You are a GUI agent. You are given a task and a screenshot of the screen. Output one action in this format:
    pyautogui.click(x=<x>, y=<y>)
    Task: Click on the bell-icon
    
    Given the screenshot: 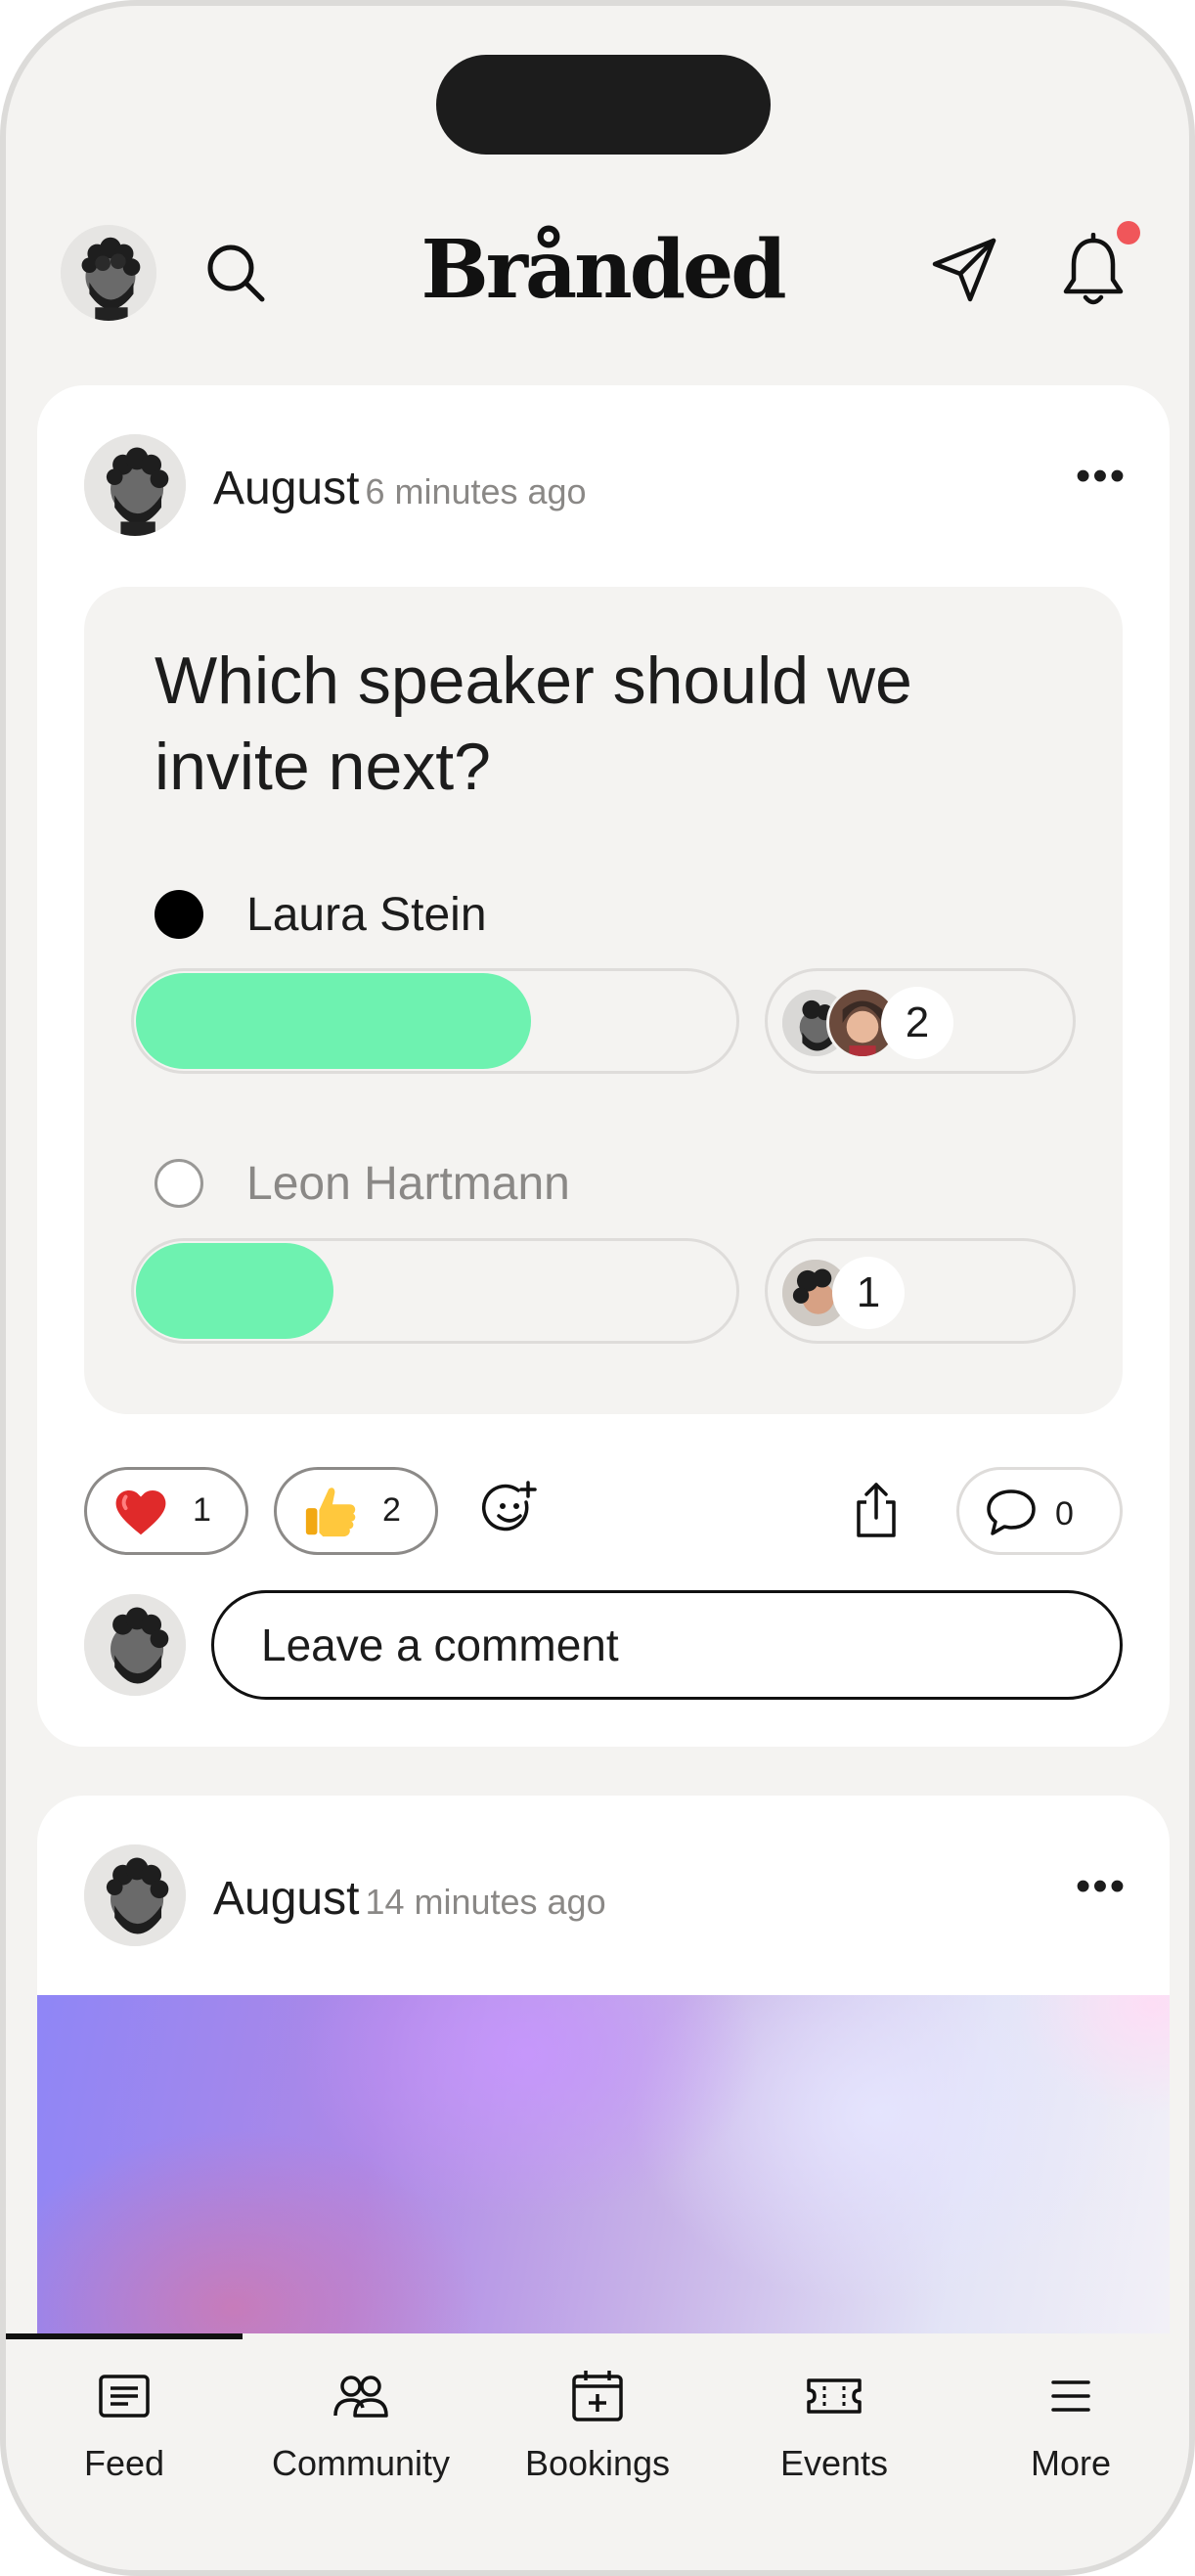 What is the action you would take?
    pyautogui.click(x=1094, y=270)
    